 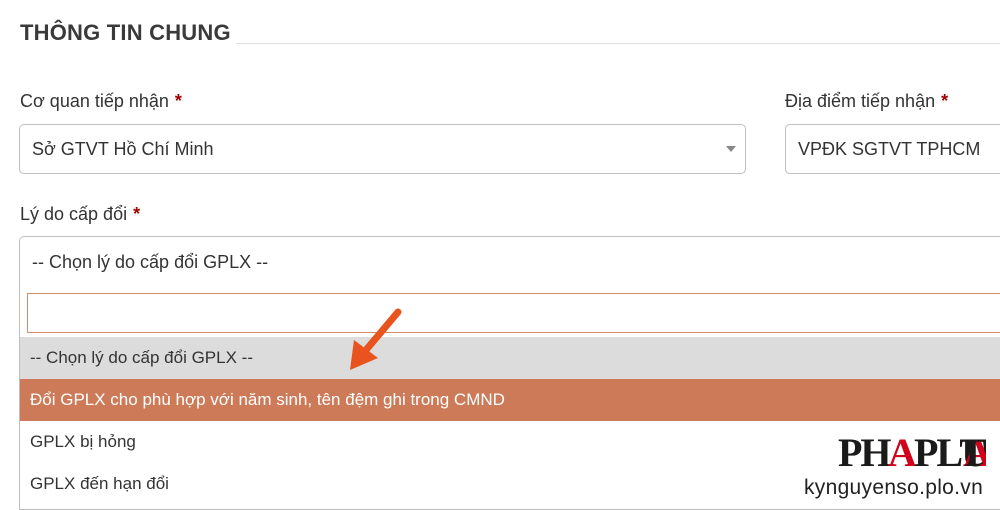 What do you see at coordinates (731, 149) in the screenshot?
I see `chevron-down-icon` at bounding box center [731, 149].